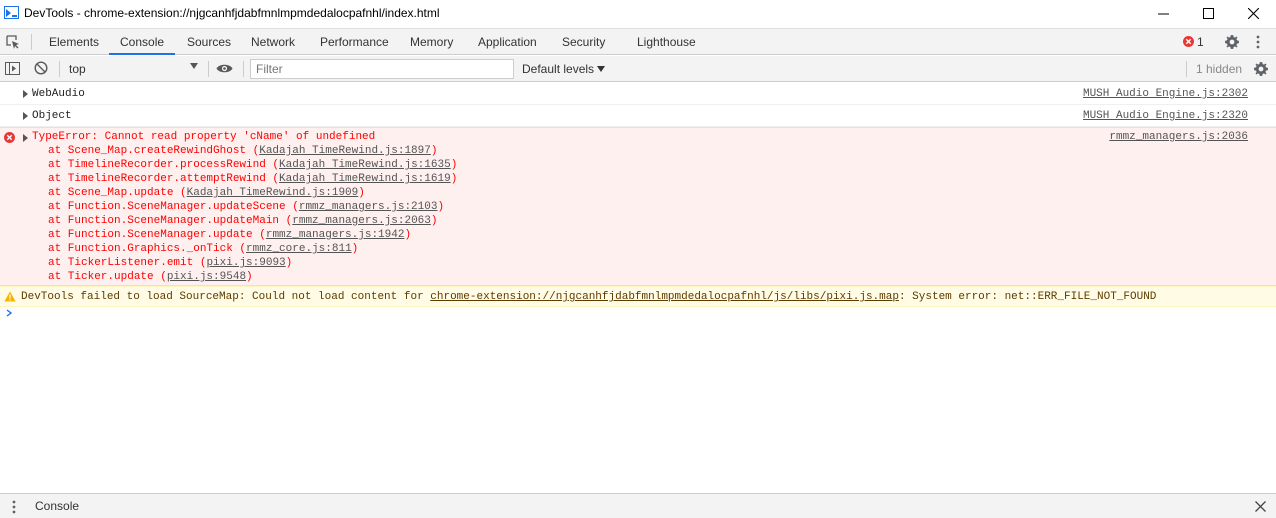 The image size is (1276, 518). Describe the element at coordinates (1165, 94) in the screenshot. I see `source-link: MUSH Audio Engine.js:2302` at that location.